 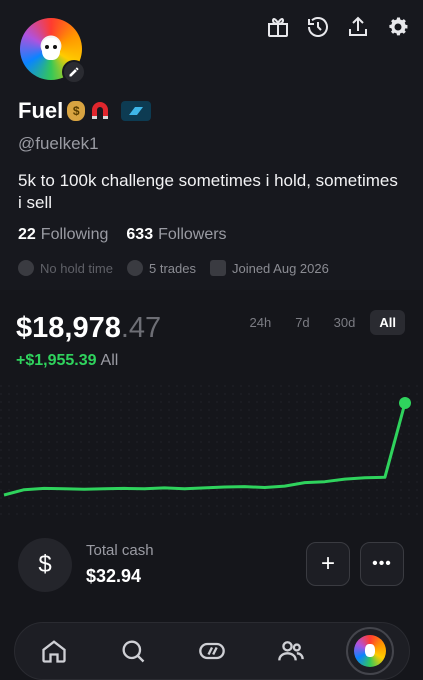 I want to click on home-icon, so click(x=54, y=651).